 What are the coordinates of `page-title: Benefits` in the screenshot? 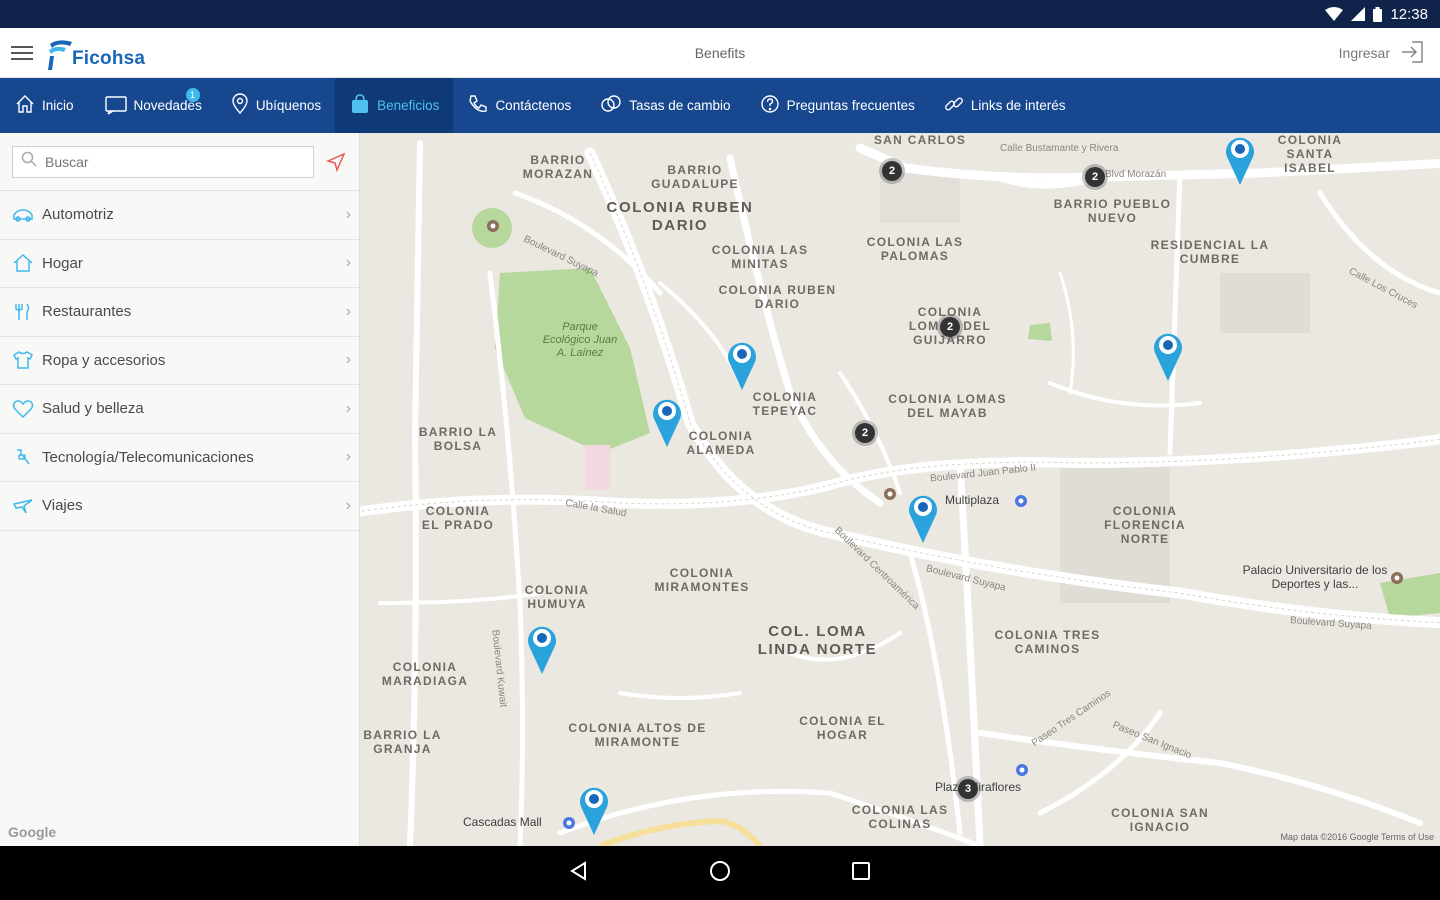 It's located at (720, 53).